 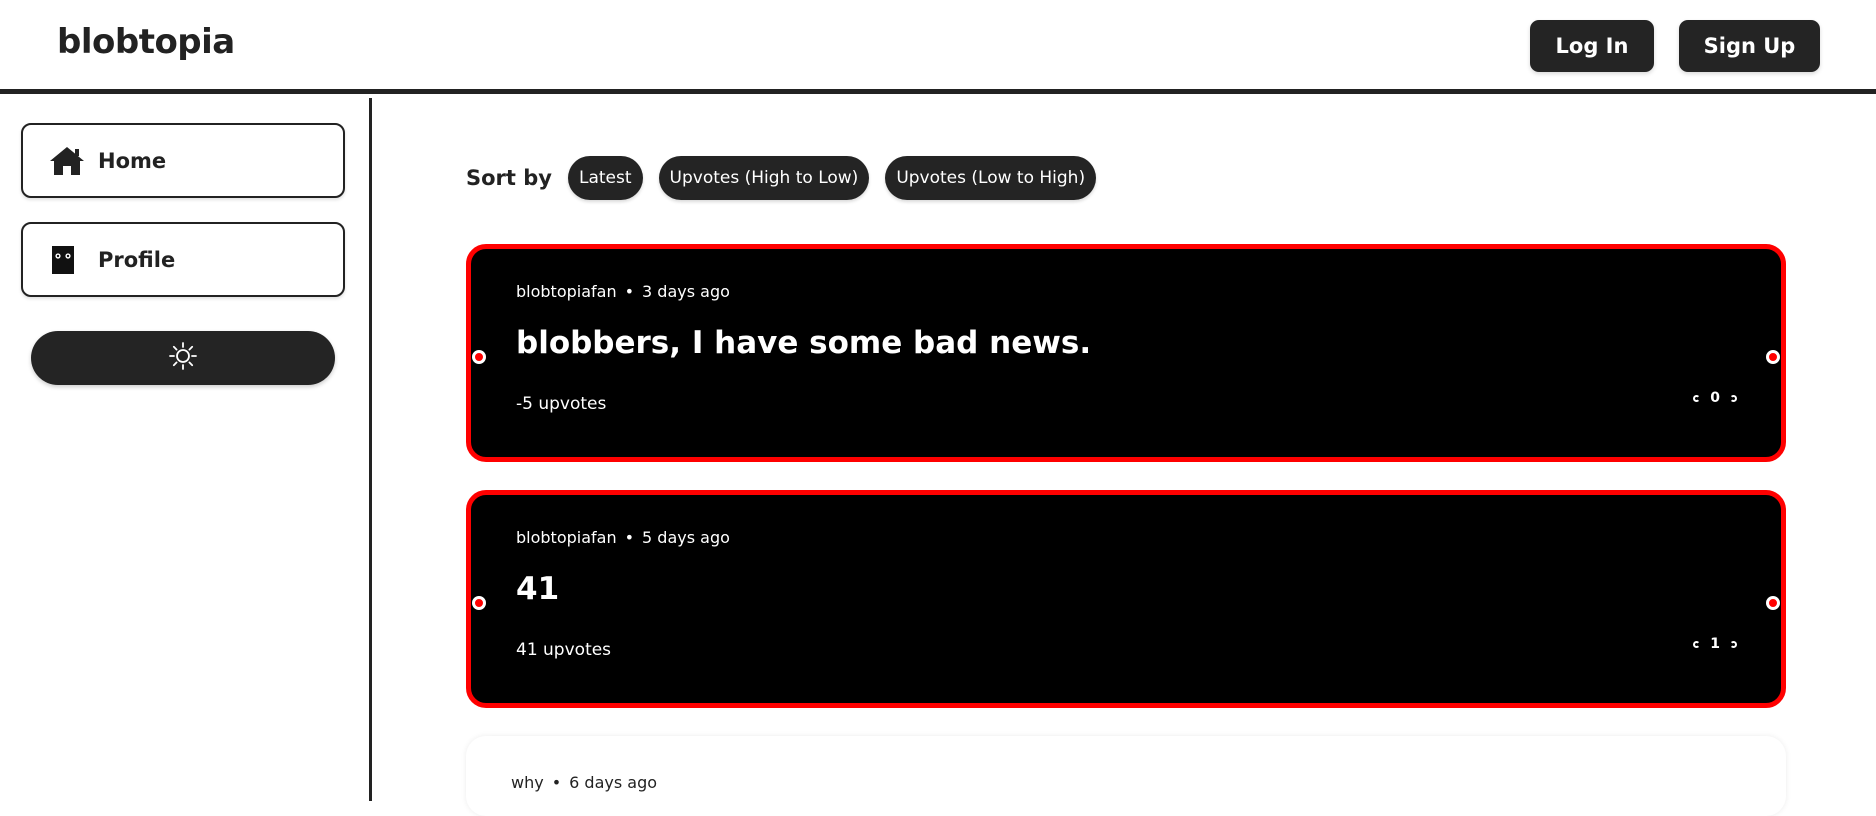 I want to click on post-upvotes: -5 upvotes, so click(x=561, y=404).